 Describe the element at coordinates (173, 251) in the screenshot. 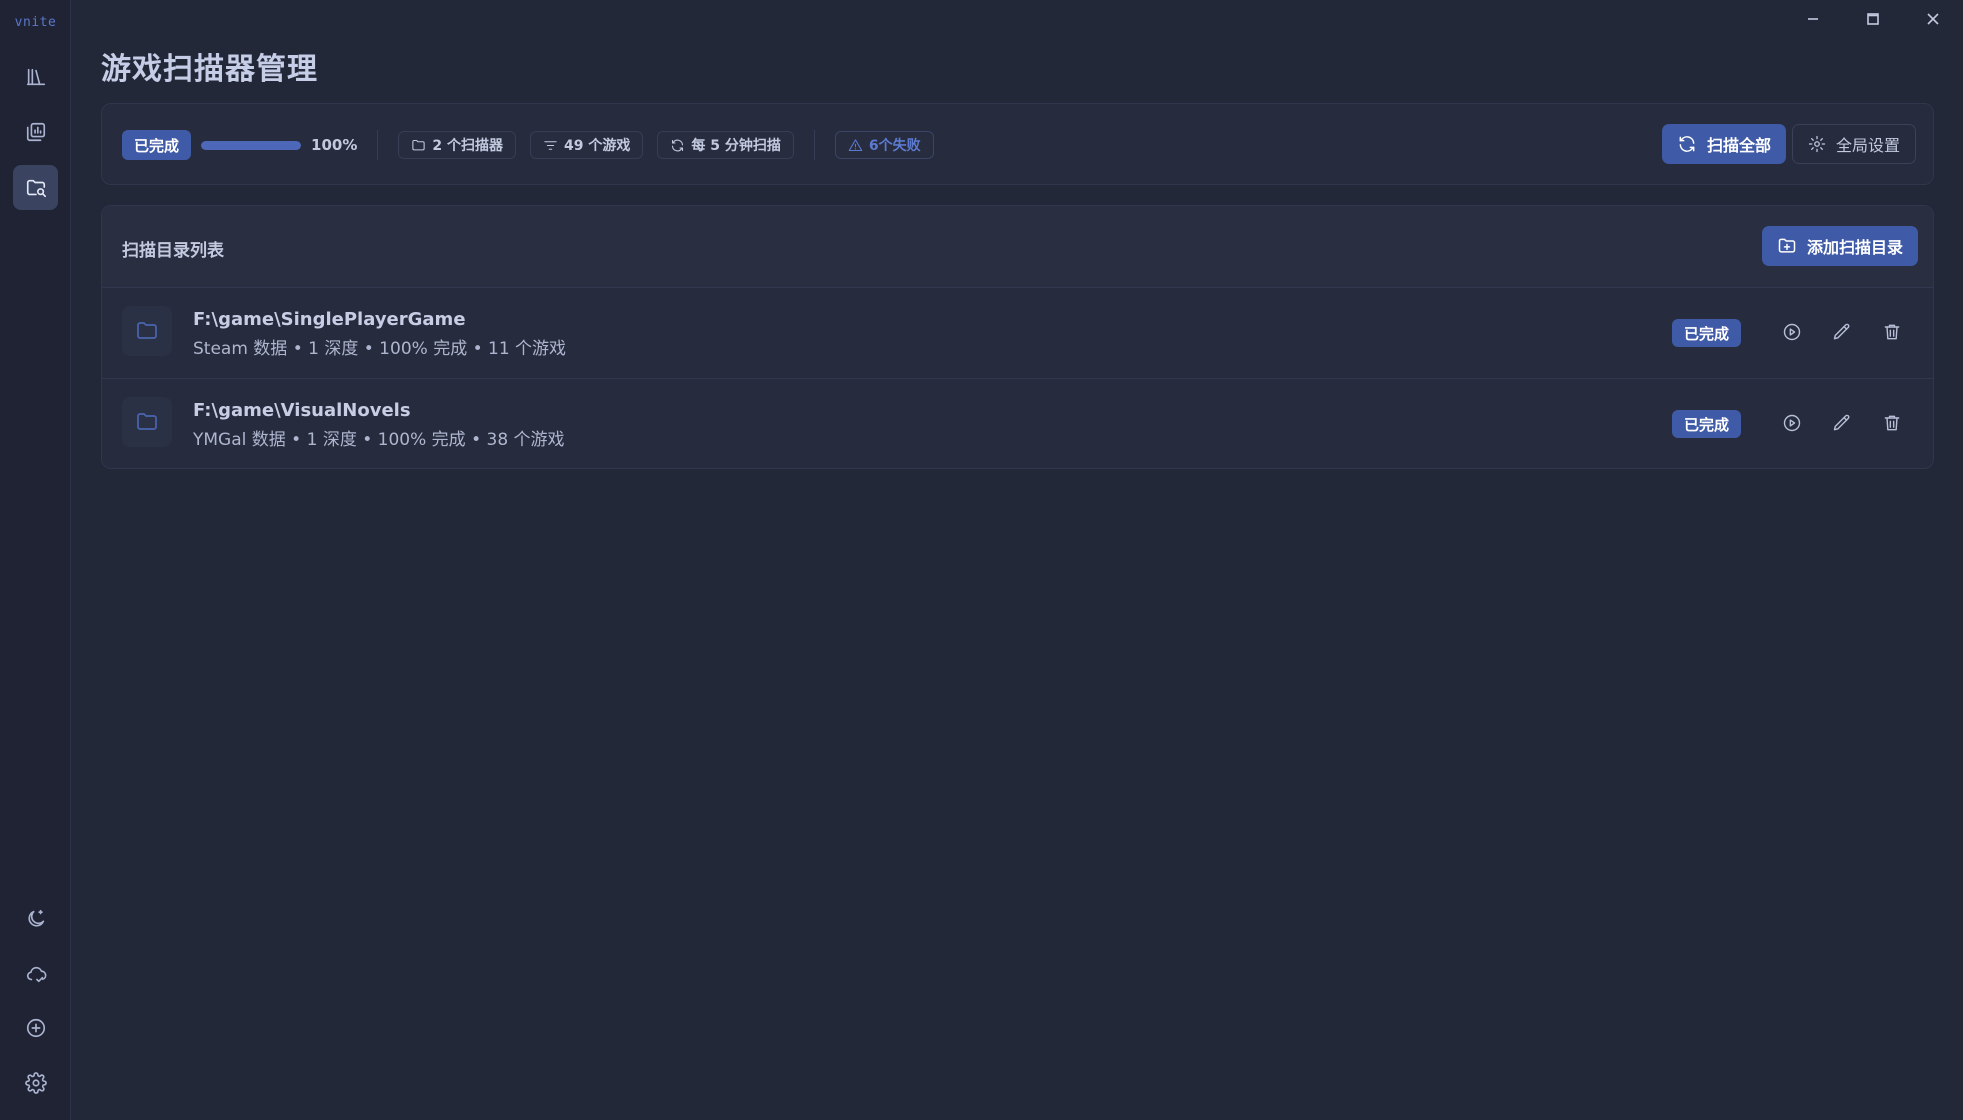

I see `list-title: 扫描目录列表` at that location.